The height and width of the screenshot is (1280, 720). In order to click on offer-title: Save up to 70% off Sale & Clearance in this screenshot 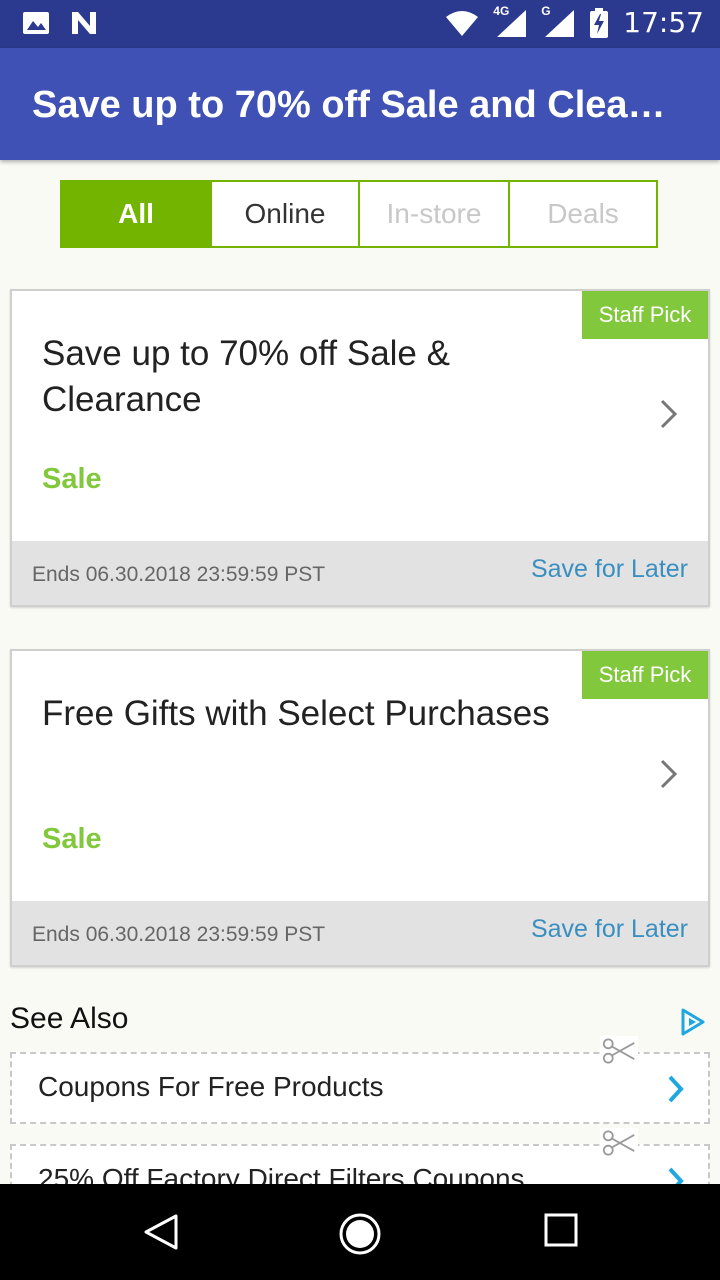, I will do `click(246, 376)`.